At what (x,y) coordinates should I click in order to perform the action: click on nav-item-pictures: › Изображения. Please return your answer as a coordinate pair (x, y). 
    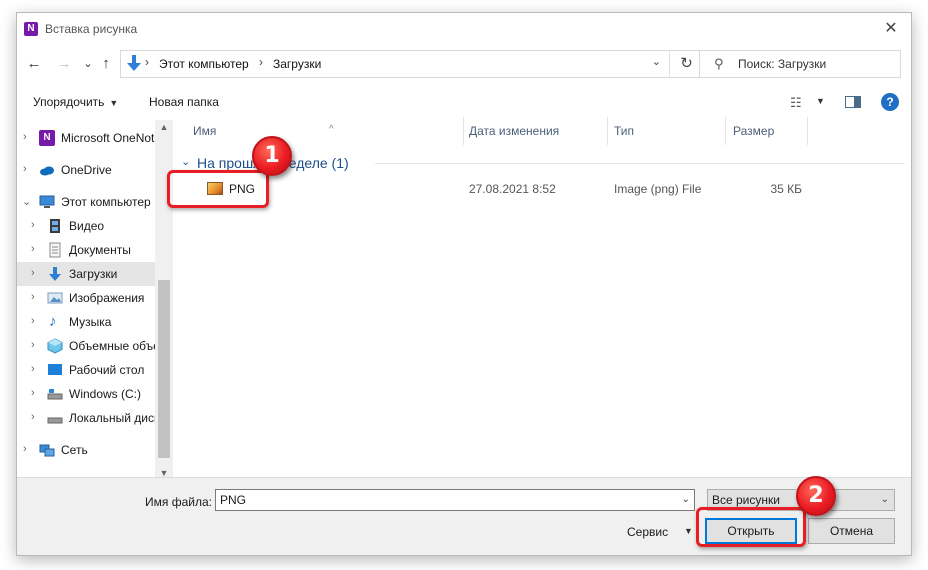
    Looking at the image, I should click on (86, 298).